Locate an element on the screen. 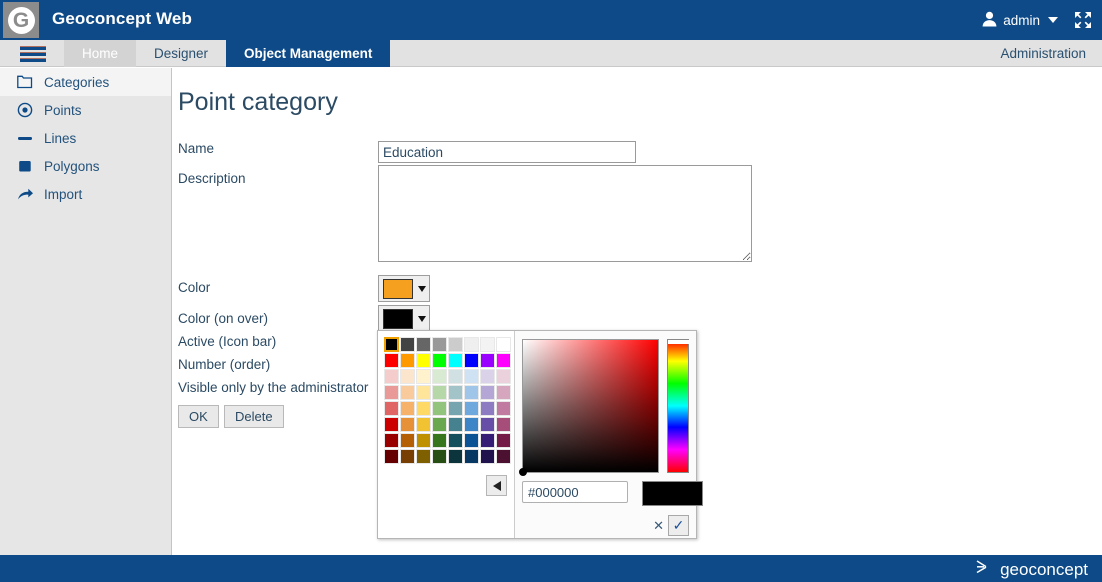 The width and height of the screenshot is (1102, 582). hamburger-menu-icon is located at coordinates (33, 54).